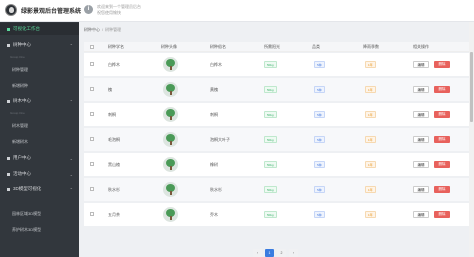 The image size is (474, 257). I want to click on sidebar-item-tree-manage: 树木管理, so click(39, 126).